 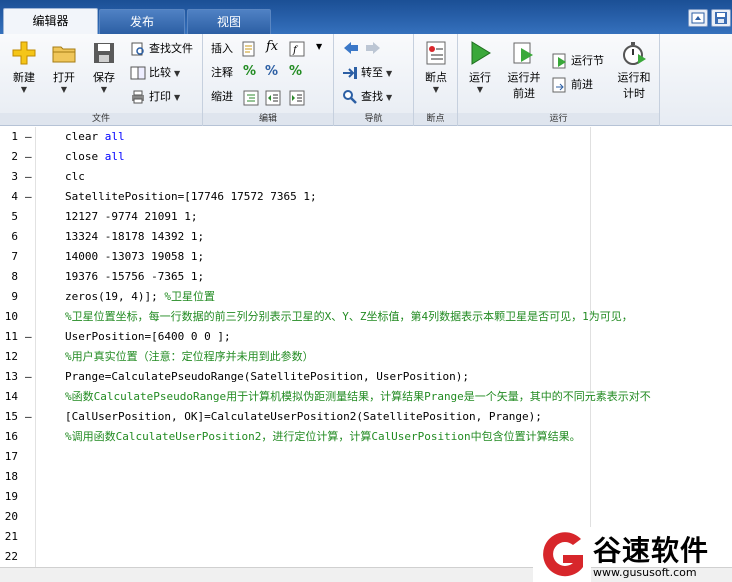 I want to click on find-button: 查找 ▼, so click(x=367, y=97).